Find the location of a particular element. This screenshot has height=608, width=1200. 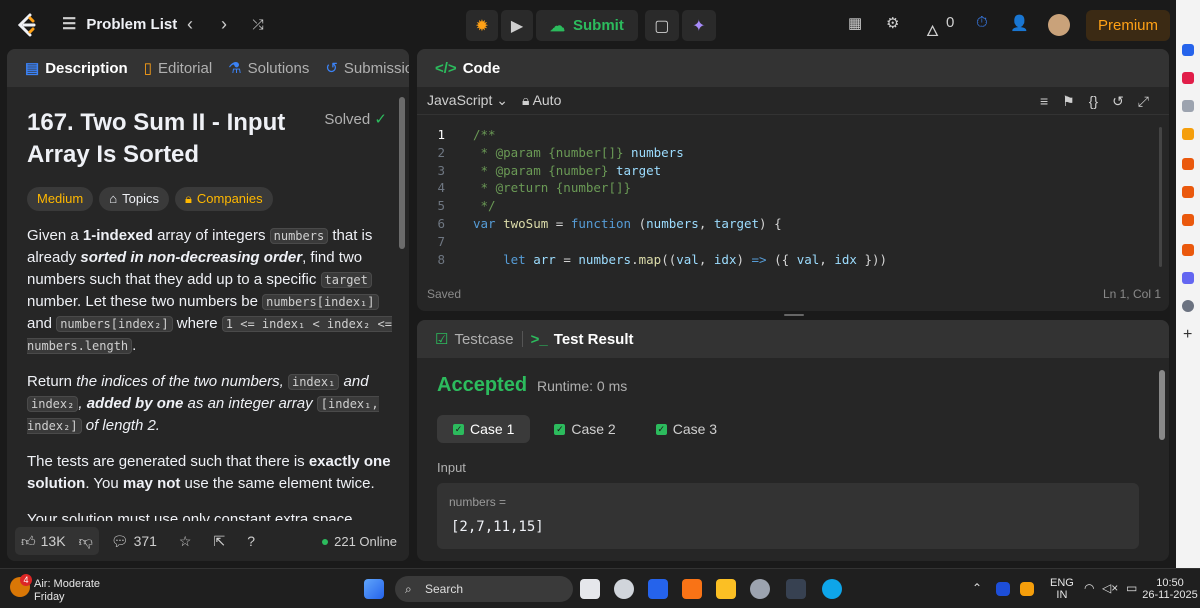

companies-chip: 🔒︎ Companies is located at coordinates (223, 199).